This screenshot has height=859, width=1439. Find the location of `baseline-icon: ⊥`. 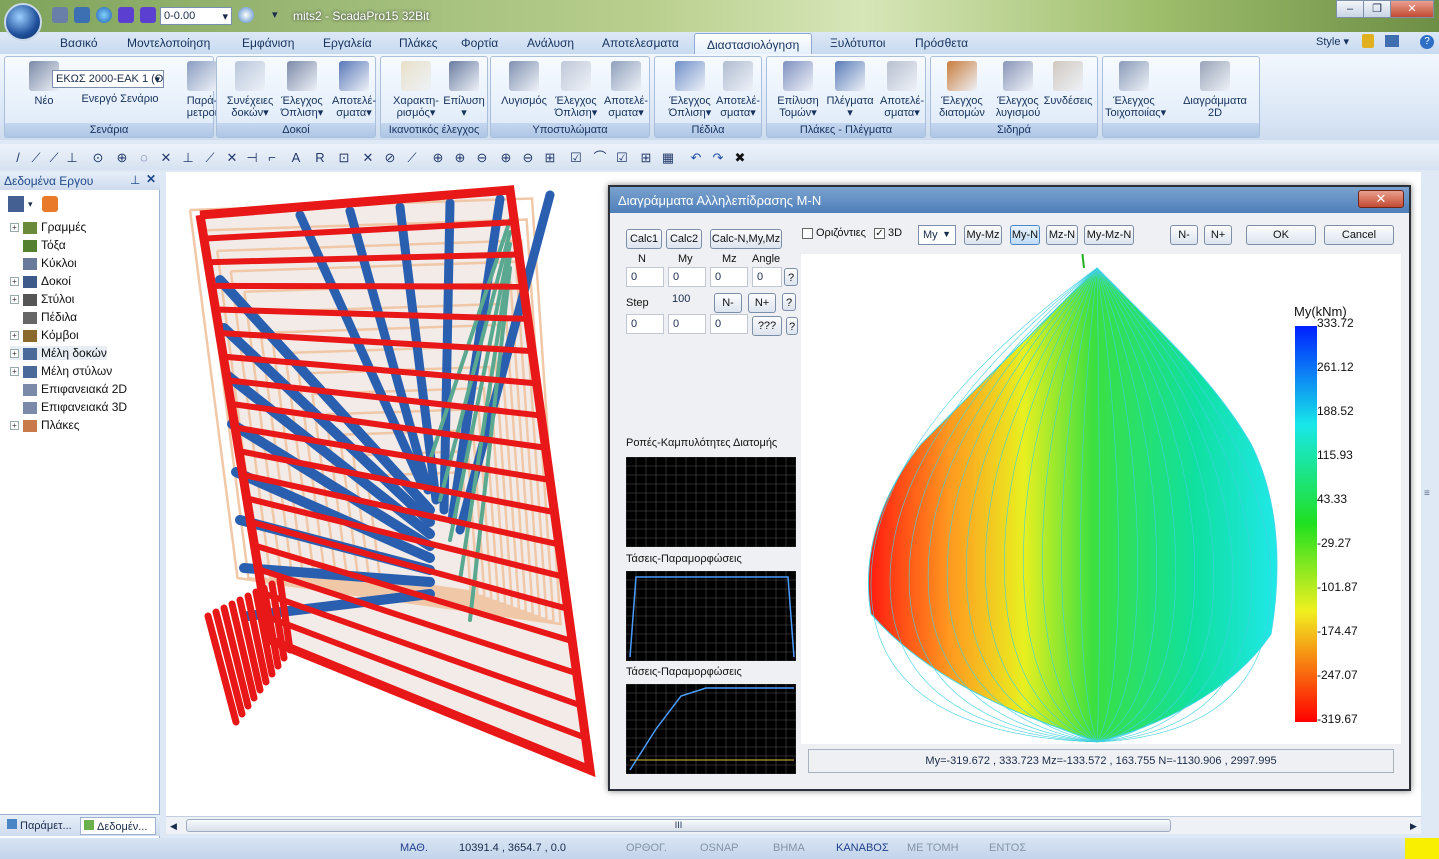

baseline-icon: ⊥ is located at coordinates (188, 158).